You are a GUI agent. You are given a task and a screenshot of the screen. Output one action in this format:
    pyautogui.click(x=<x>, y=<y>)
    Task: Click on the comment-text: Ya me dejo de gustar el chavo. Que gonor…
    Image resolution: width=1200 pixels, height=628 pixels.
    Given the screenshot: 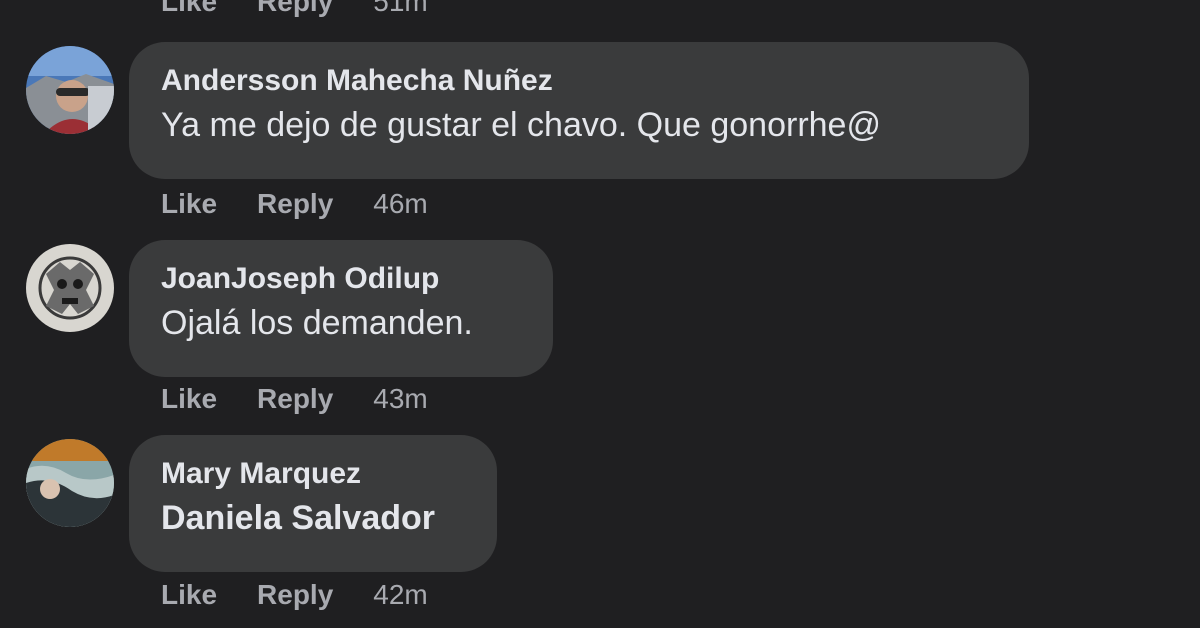 What is the action you would take?
    pyautogui.click(x=521, y=125)
    